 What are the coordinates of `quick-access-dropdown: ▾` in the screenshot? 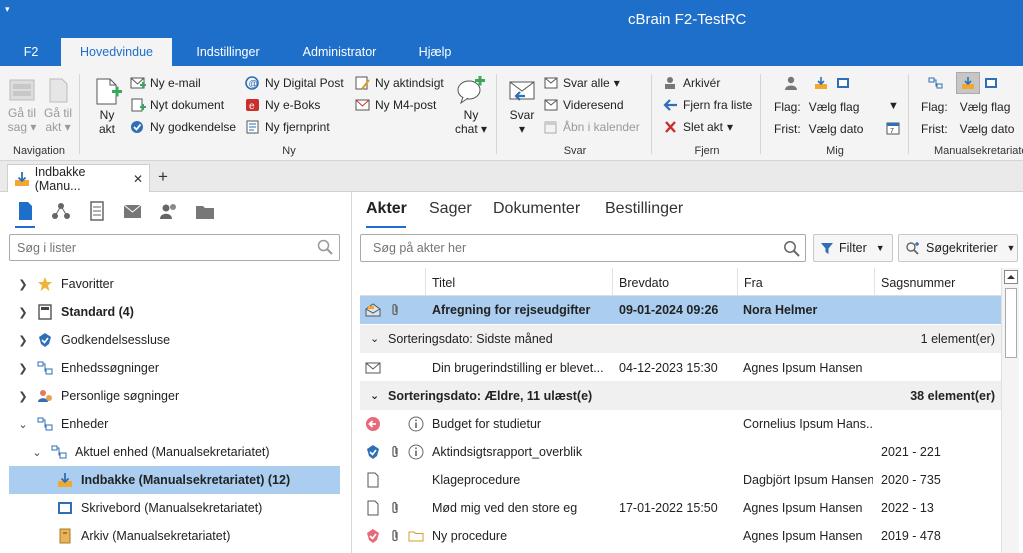 It's located at (7, 9).